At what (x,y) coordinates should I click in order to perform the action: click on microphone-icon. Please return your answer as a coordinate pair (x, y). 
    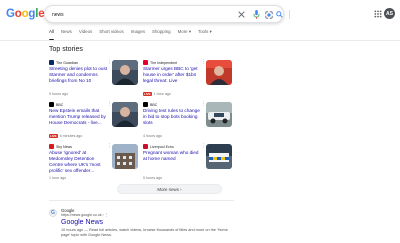
    Looking at the image, I should click on (256, 14).